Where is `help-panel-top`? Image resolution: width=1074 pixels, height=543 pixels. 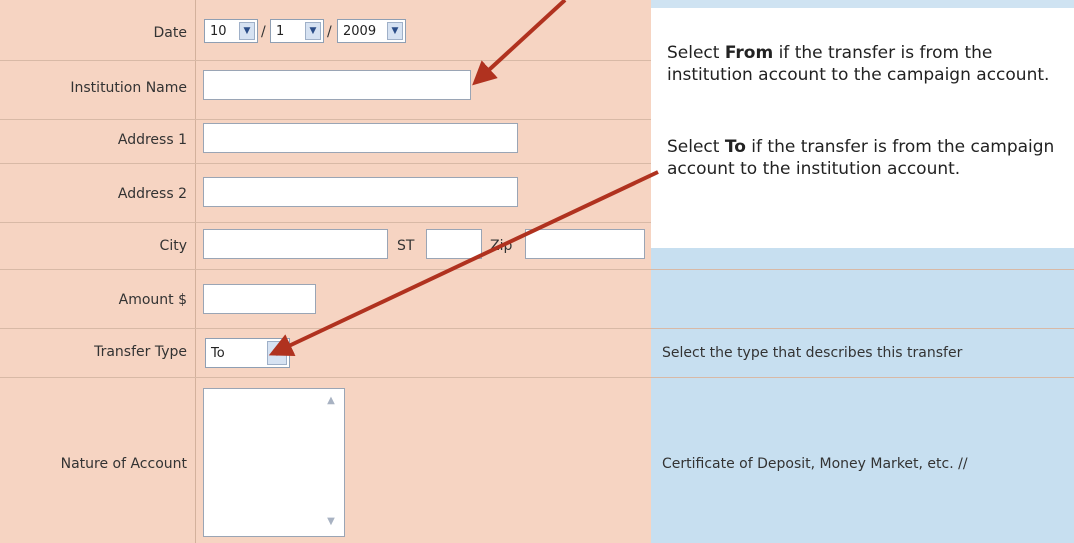
help-panel-top is located at coordinates (862, 4).